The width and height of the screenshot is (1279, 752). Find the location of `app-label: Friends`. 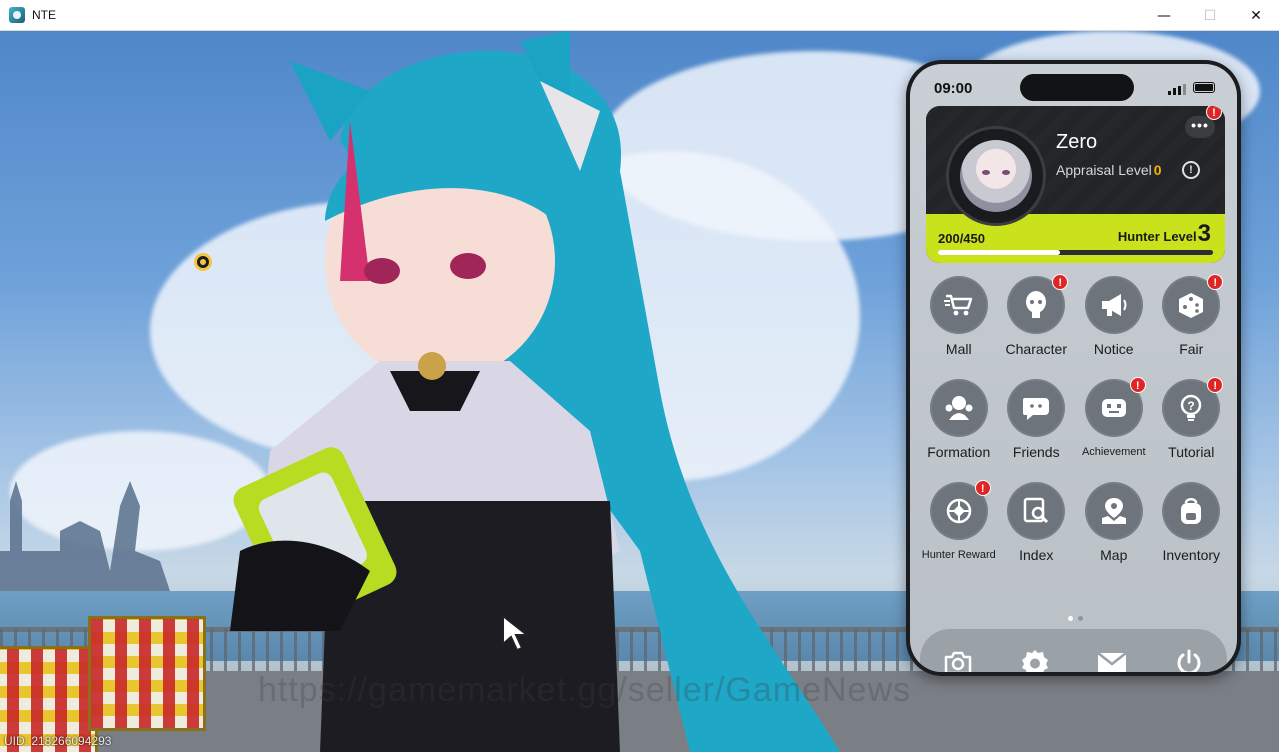

app-label: Friends is located at coordinates (1036, 452).